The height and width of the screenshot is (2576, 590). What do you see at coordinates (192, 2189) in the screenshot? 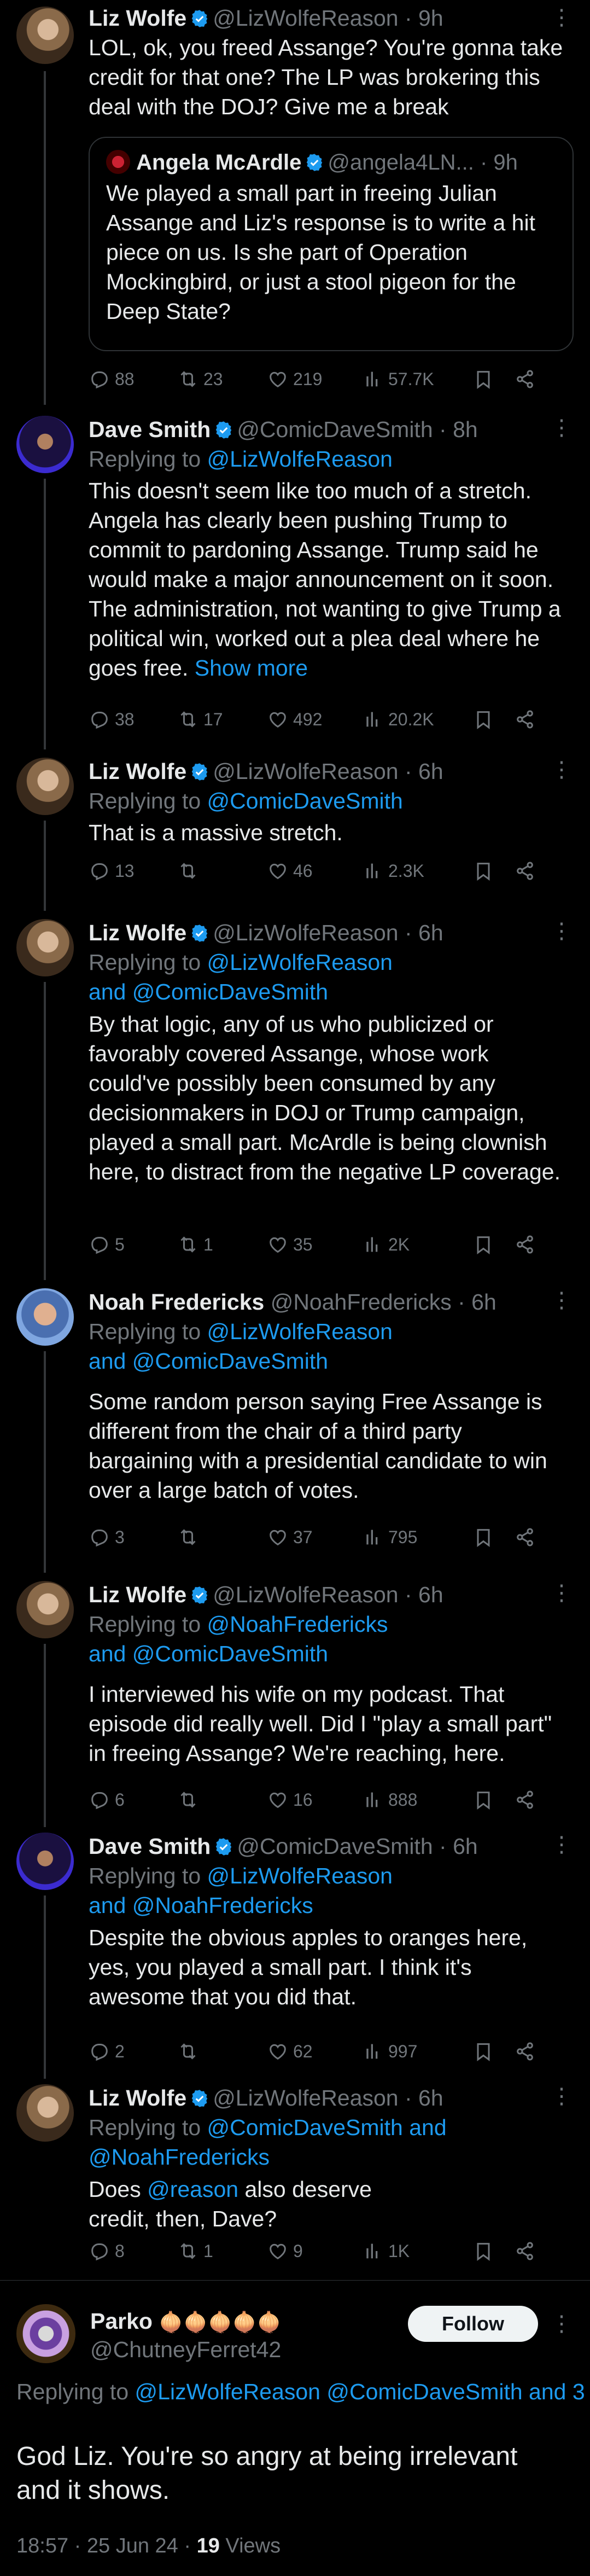
I see `mention-link: @reason` at bounding box center [192, 2189].